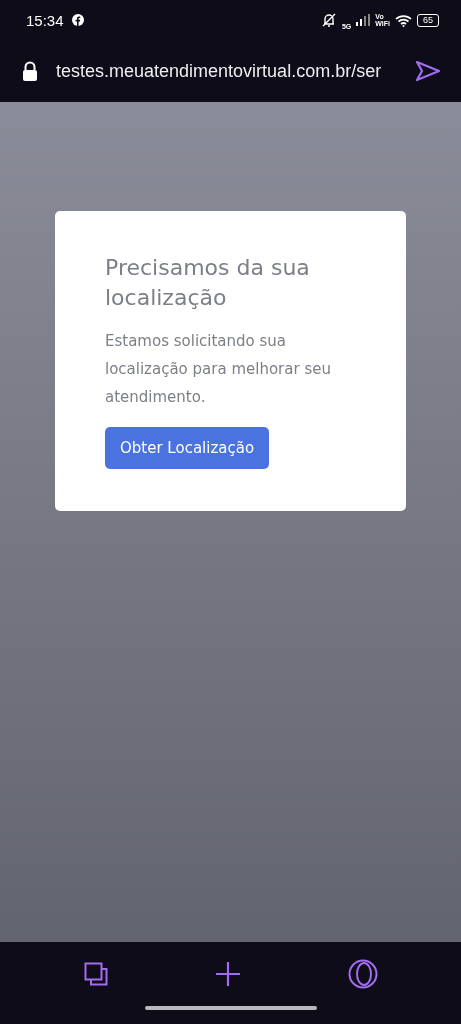  Describe the element at coordinates (328, 20) in the screenshot. I see `muted-bell-icon` at that location.